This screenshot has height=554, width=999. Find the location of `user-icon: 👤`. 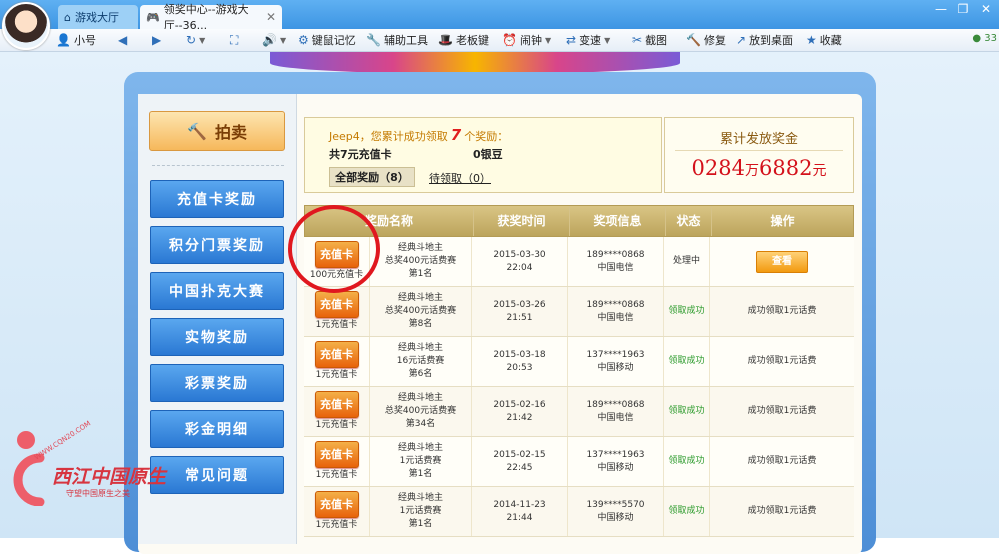

user-icon: 👤 is located at coordinates (63, 40).